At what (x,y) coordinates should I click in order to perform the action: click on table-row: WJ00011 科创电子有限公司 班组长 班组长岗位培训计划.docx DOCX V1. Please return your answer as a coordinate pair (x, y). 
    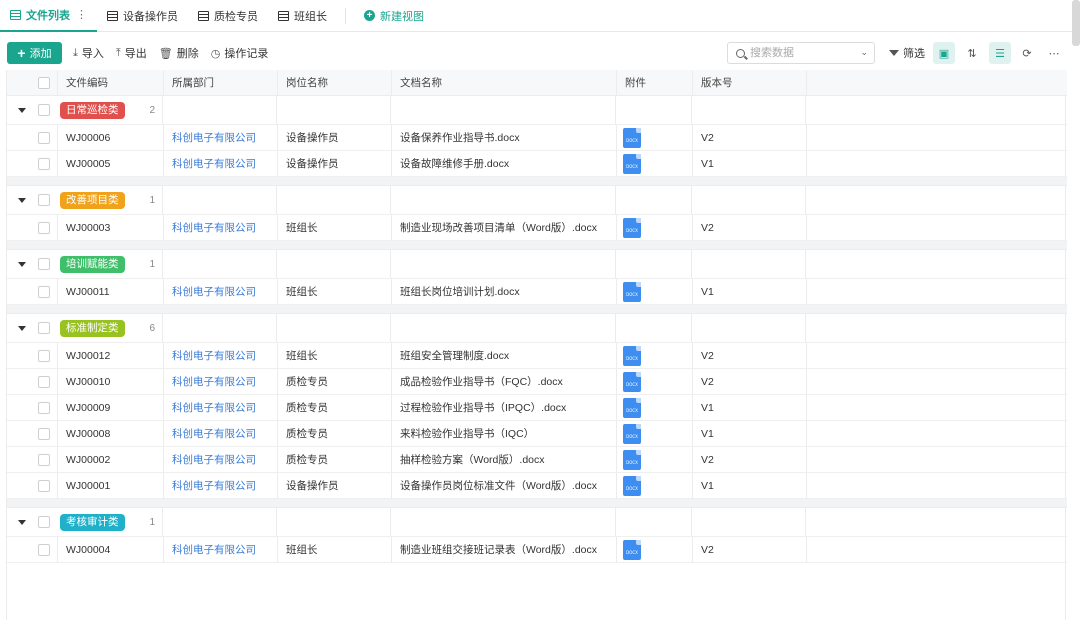
    Looking at the image, I should click on (537, 292).